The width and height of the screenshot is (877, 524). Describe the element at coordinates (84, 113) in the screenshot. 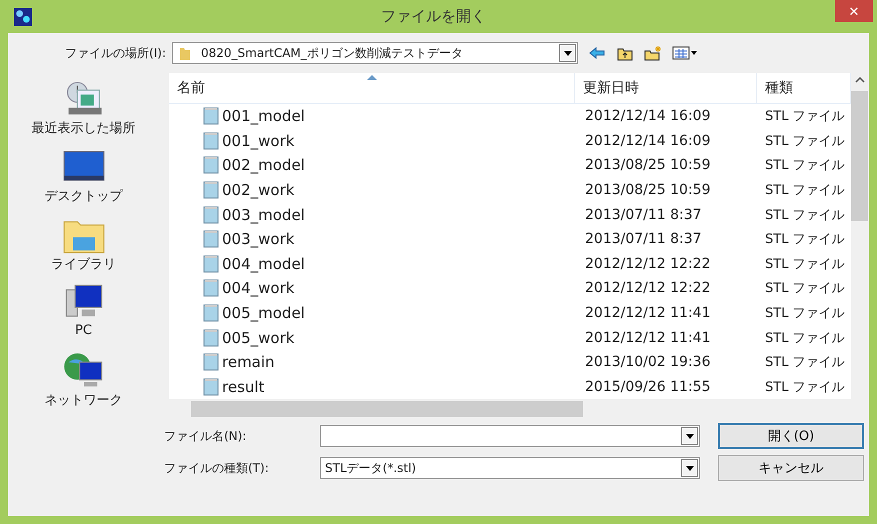

I see `places-item: 最近表示した場所` at that location.